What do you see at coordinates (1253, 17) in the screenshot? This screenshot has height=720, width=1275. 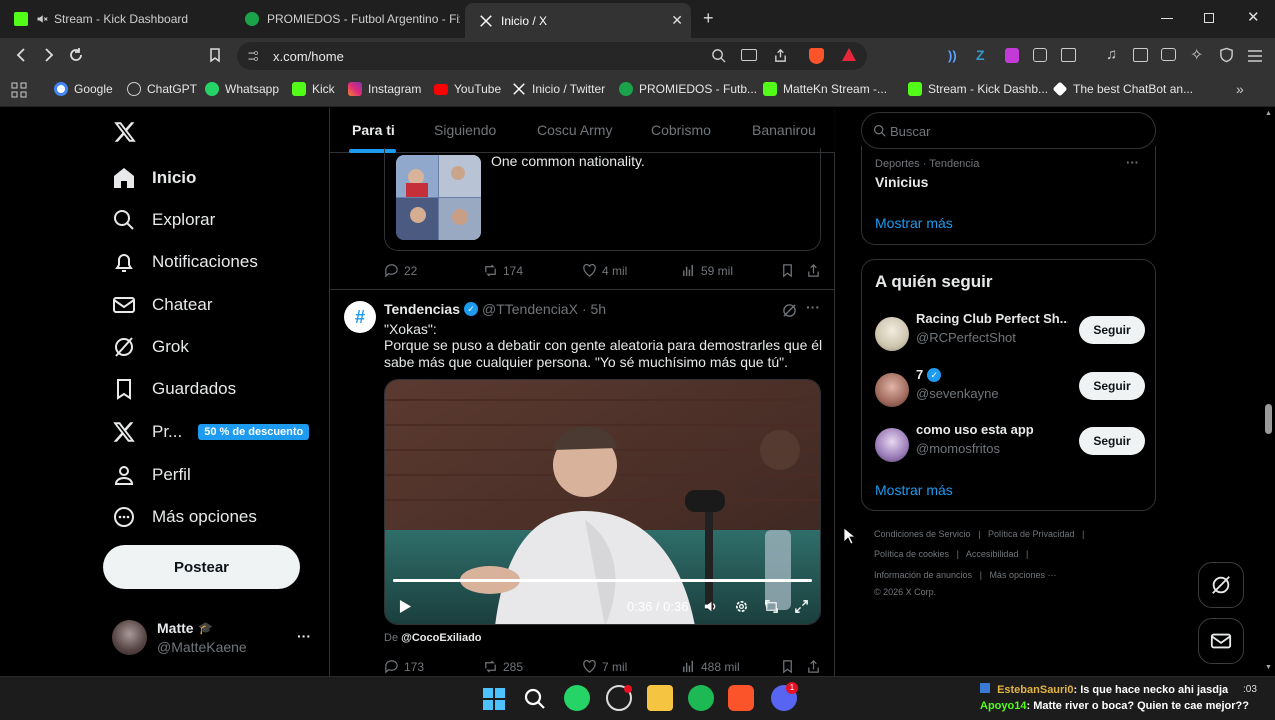 I see `close-window-icon: ✕` at bounding box center [1253, 17].